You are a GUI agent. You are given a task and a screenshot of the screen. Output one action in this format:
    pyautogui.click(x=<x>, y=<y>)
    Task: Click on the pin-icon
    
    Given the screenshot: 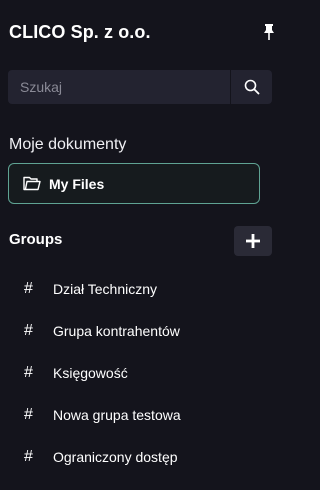 What is the action you would take?
    pyautogui.click(x=269, y=32)
    